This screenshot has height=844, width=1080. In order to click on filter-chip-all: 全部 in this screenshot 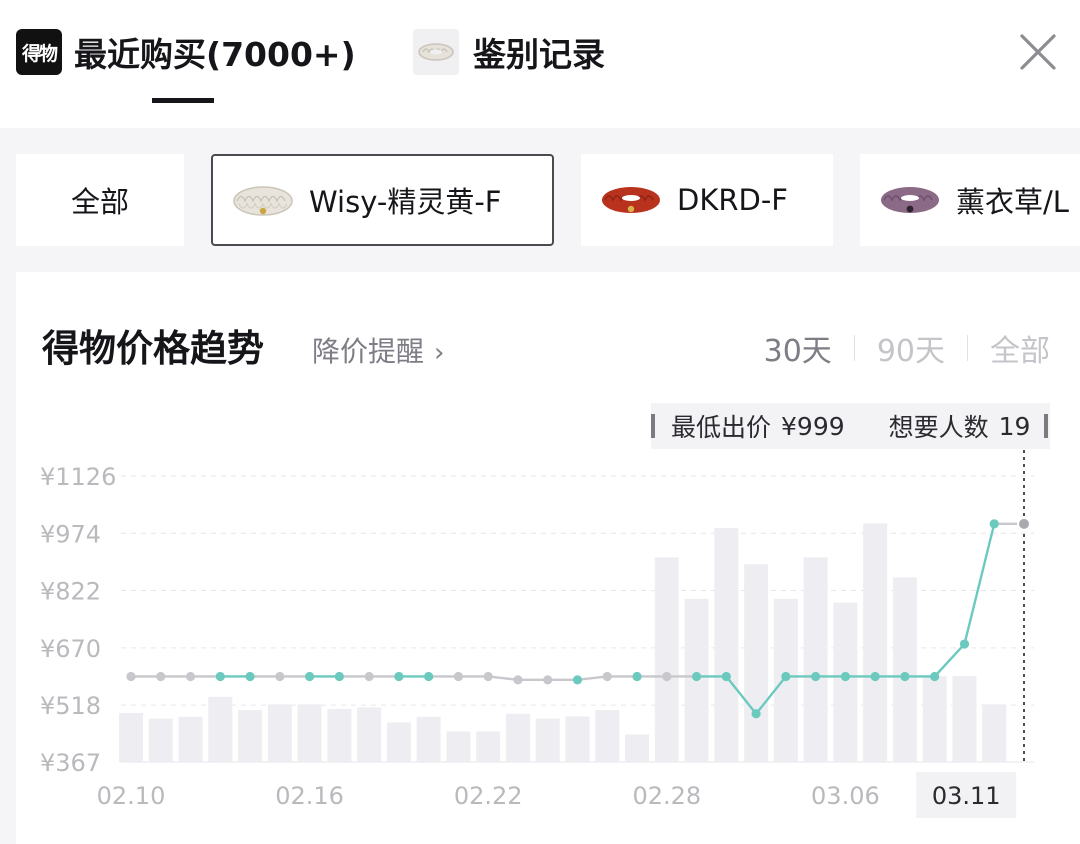, I will do `click(100, 200)`.